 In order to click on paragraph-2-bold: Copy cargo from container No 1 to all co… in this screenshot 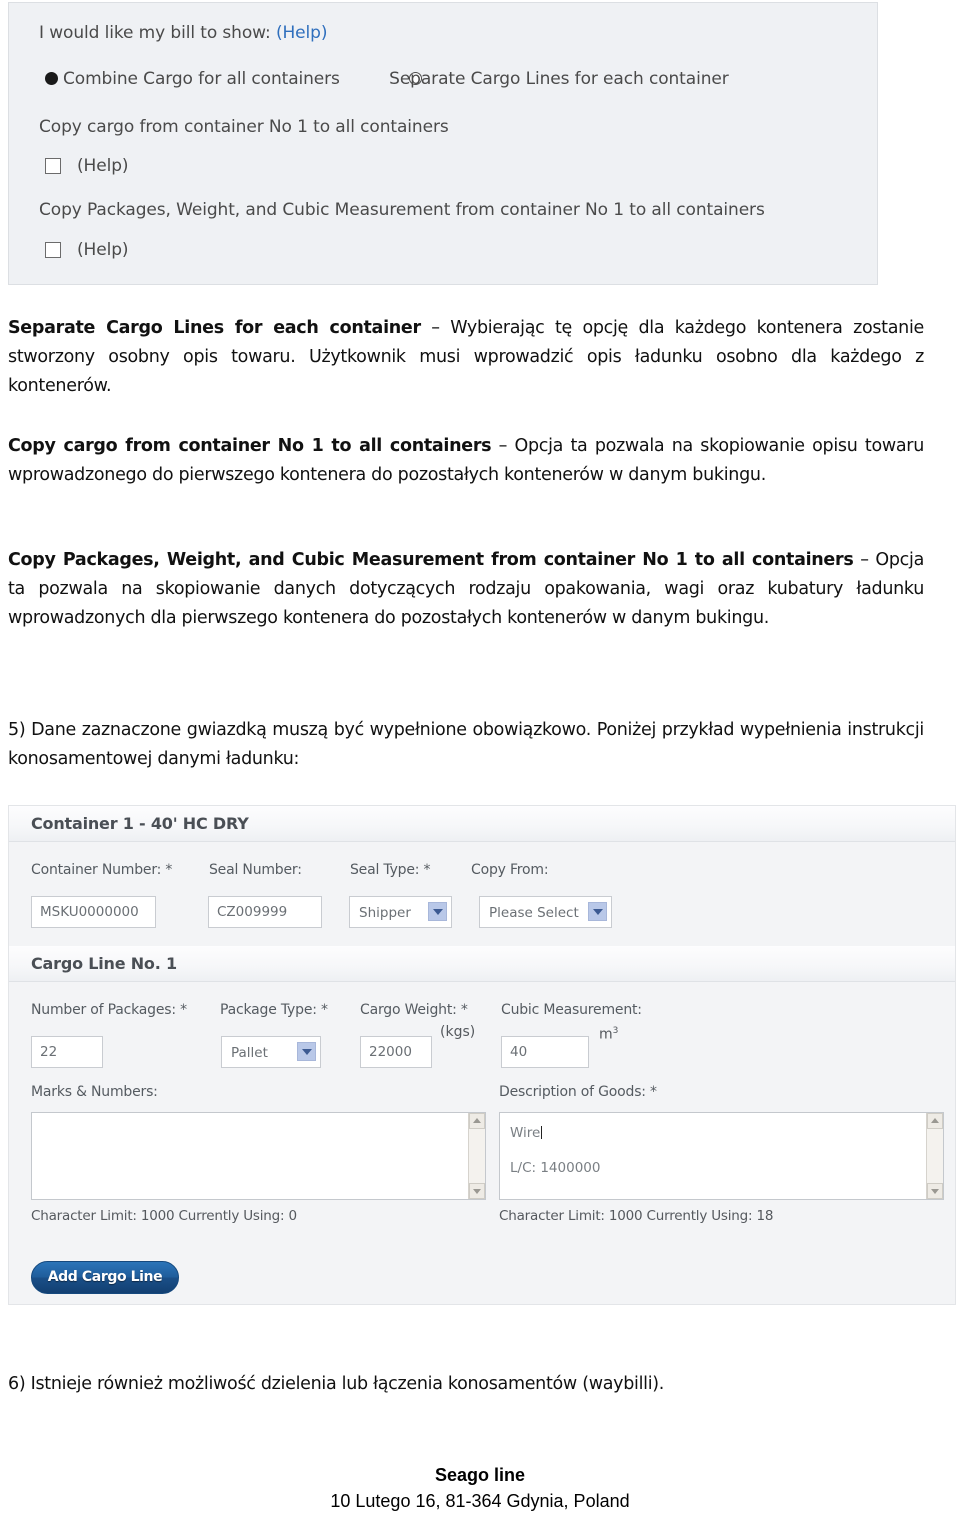, I will do `click(250, 446)`.